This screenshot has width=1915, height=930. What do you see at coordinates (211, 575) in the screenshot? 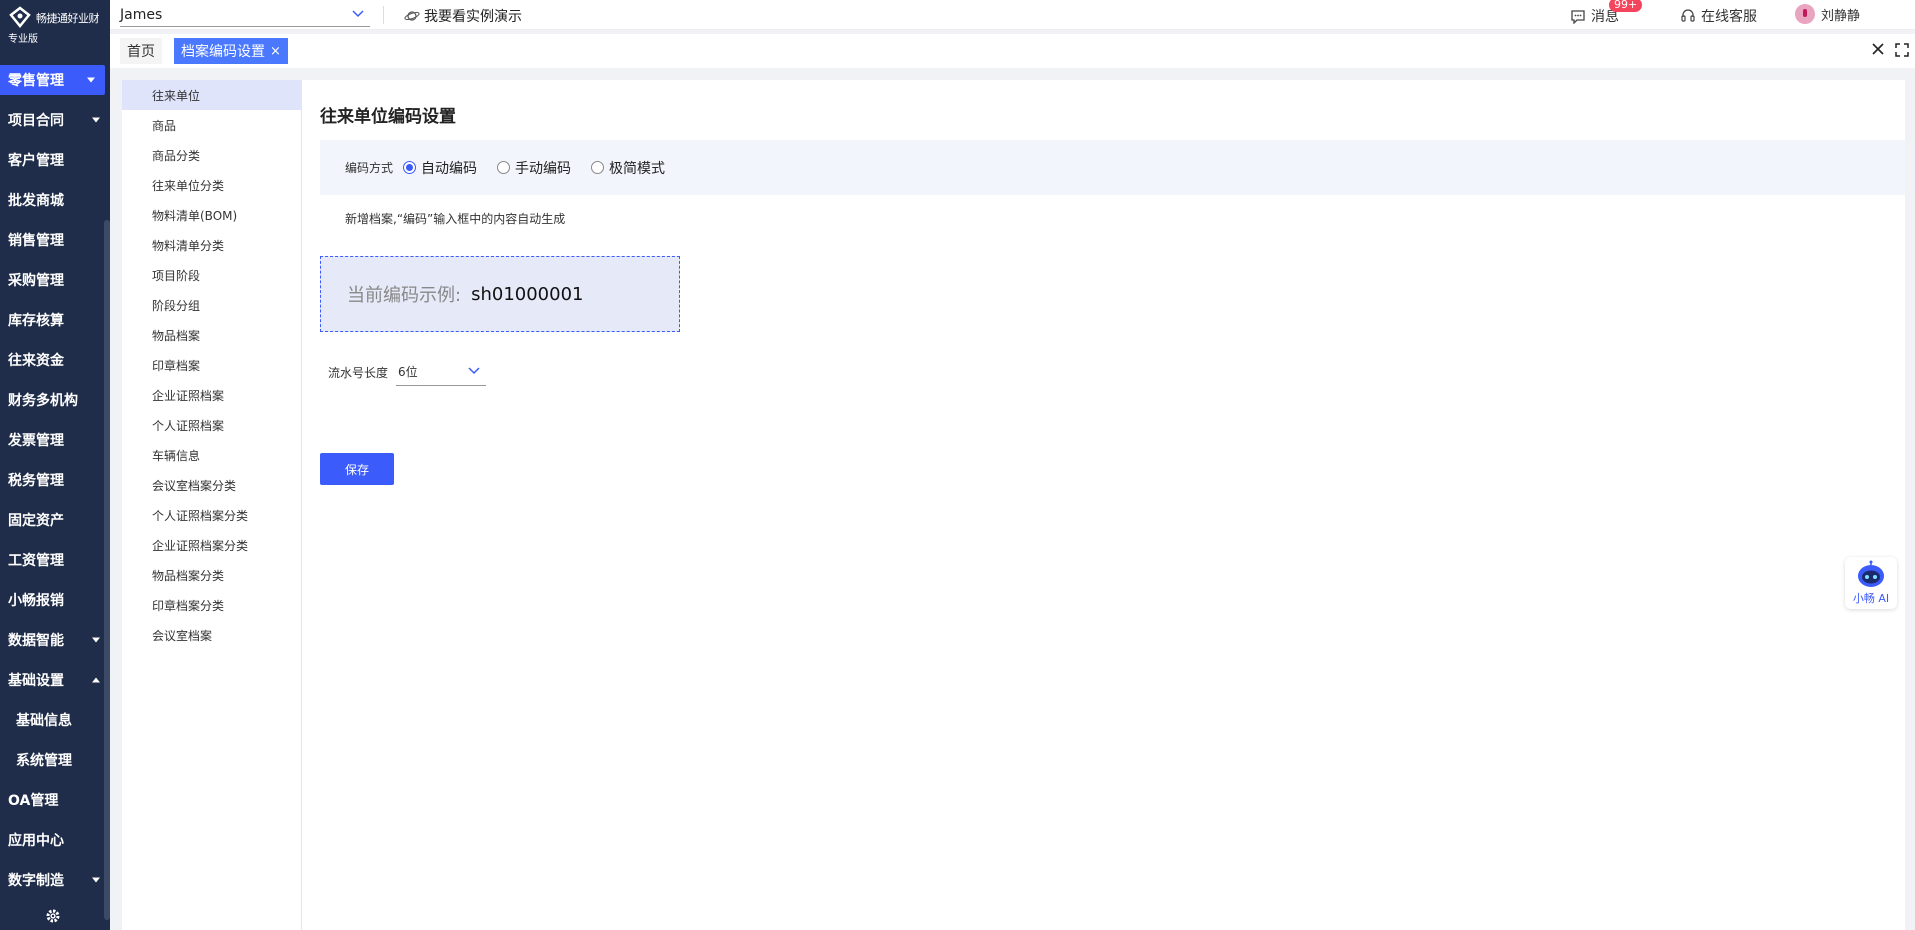
I see `subnav-item: 物品档案分类` at bounding box center [211, 575].